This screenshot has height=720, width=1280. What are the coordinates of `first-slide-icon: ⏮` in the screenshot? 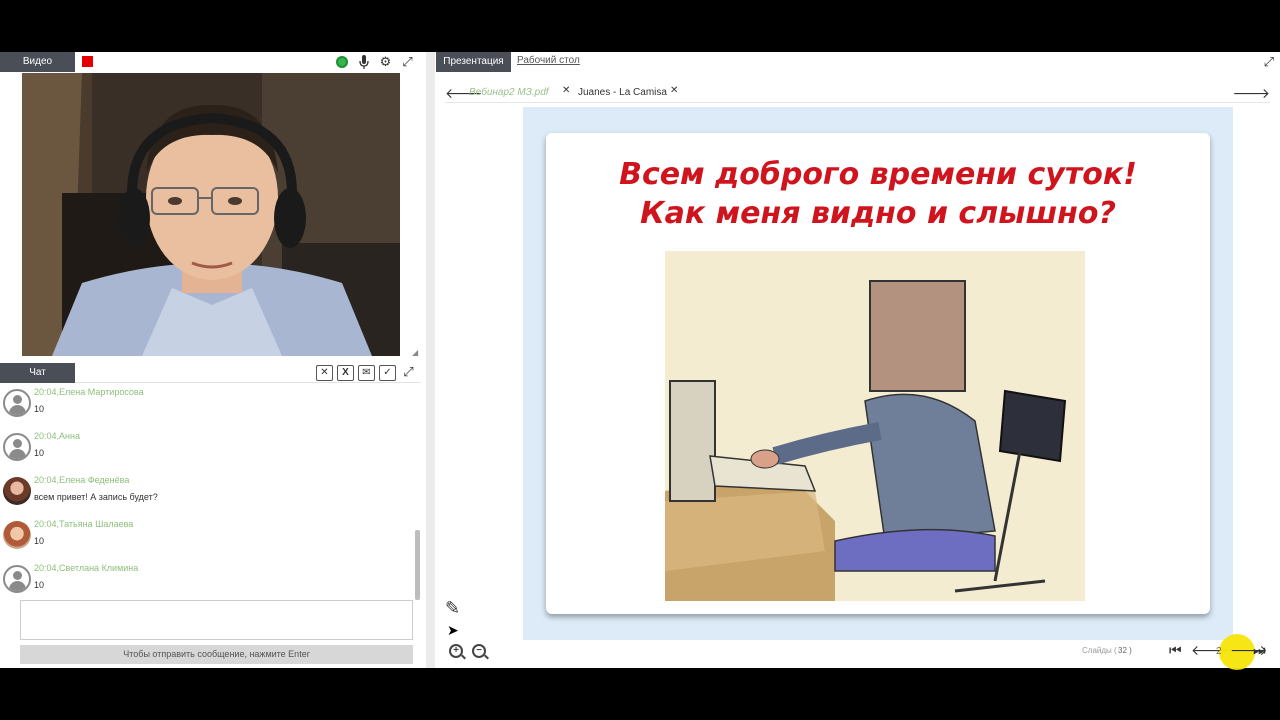 It's located at (1175, 650).